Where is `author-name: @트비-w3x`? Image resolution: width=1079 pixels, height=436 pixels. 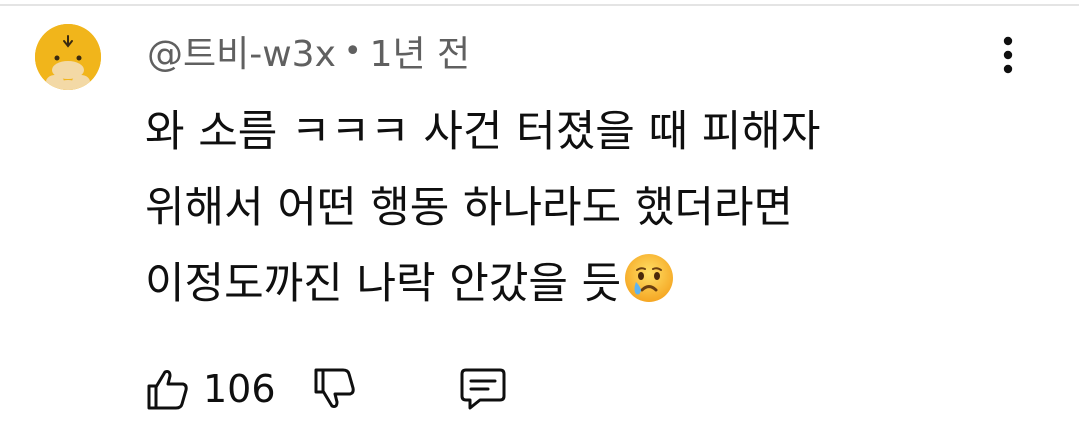 author-name: @트비-w3x is located at coordinates (241, 51).